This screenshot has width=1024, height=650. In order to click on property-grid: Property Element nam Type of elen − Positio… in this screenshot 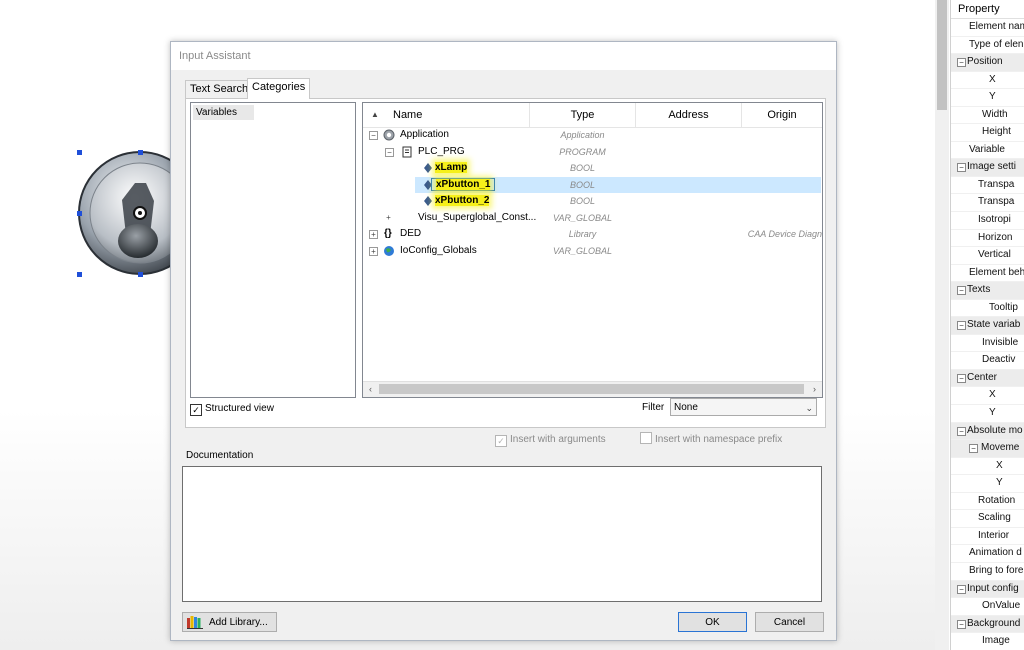, I will do `click(987, 325)`.